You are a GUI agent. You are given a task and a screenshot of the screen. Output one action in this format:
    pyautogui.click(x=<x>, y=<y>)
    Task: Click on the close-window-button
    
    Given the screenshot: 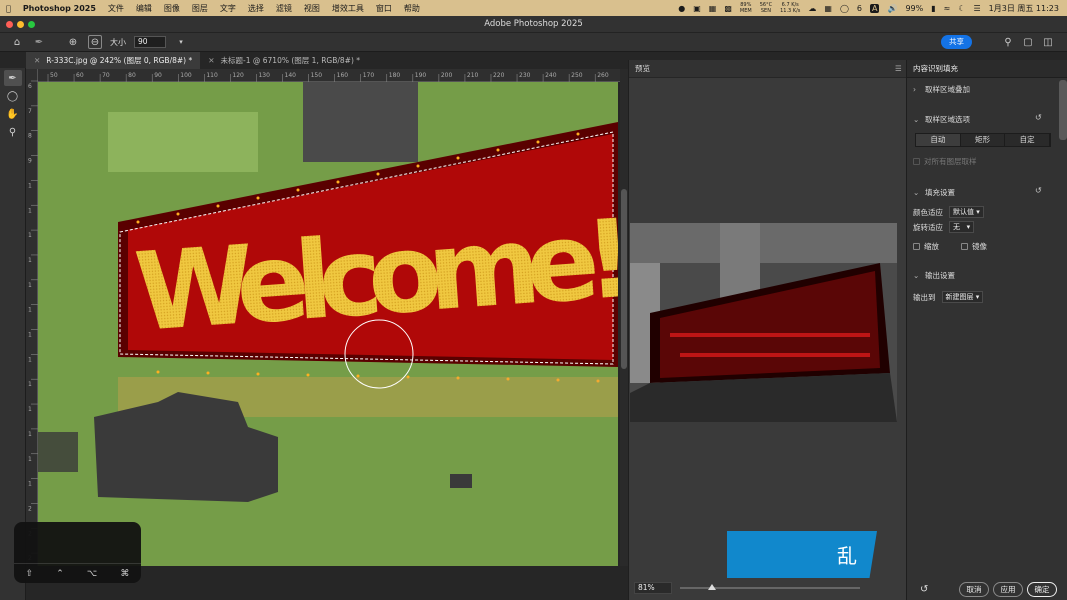 What is the action you would take?
    pyautogui.click(x=9, y=24)
    